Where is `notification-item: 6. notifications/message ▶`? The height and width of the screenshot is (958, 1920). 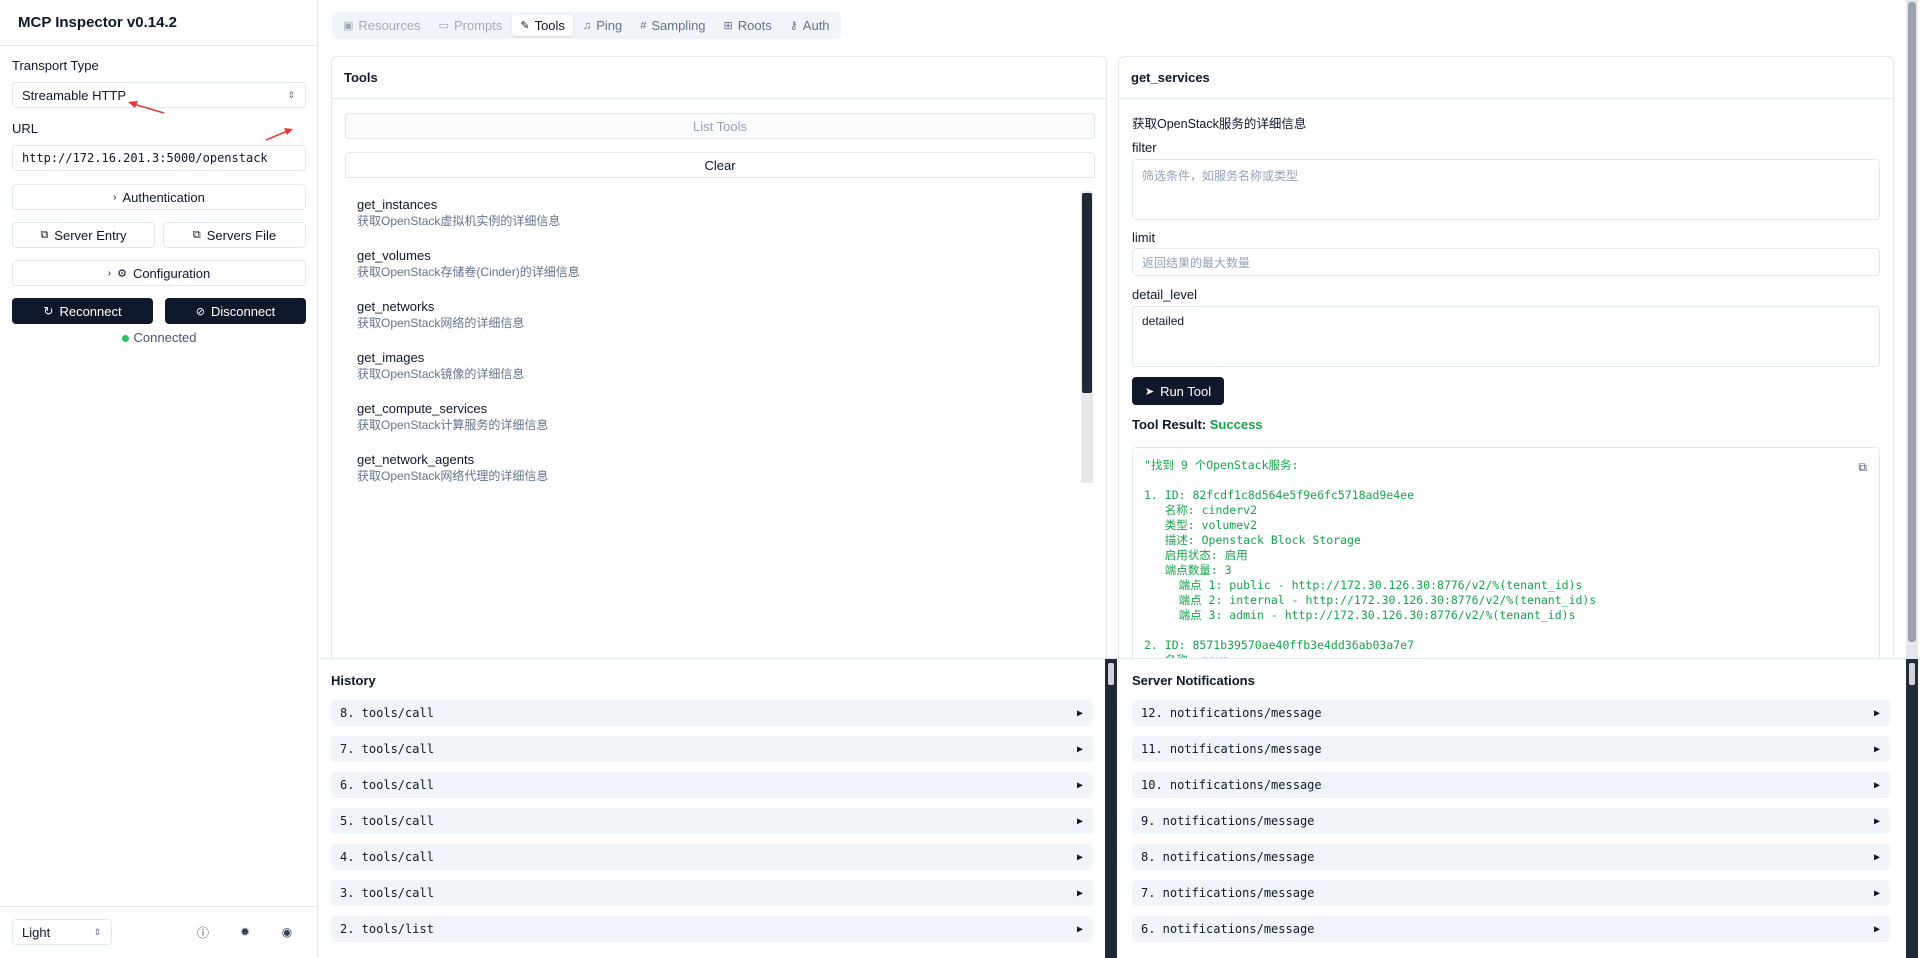 notification-item: 6. notifications/message ▶ is located at coordinates (1511, 929).